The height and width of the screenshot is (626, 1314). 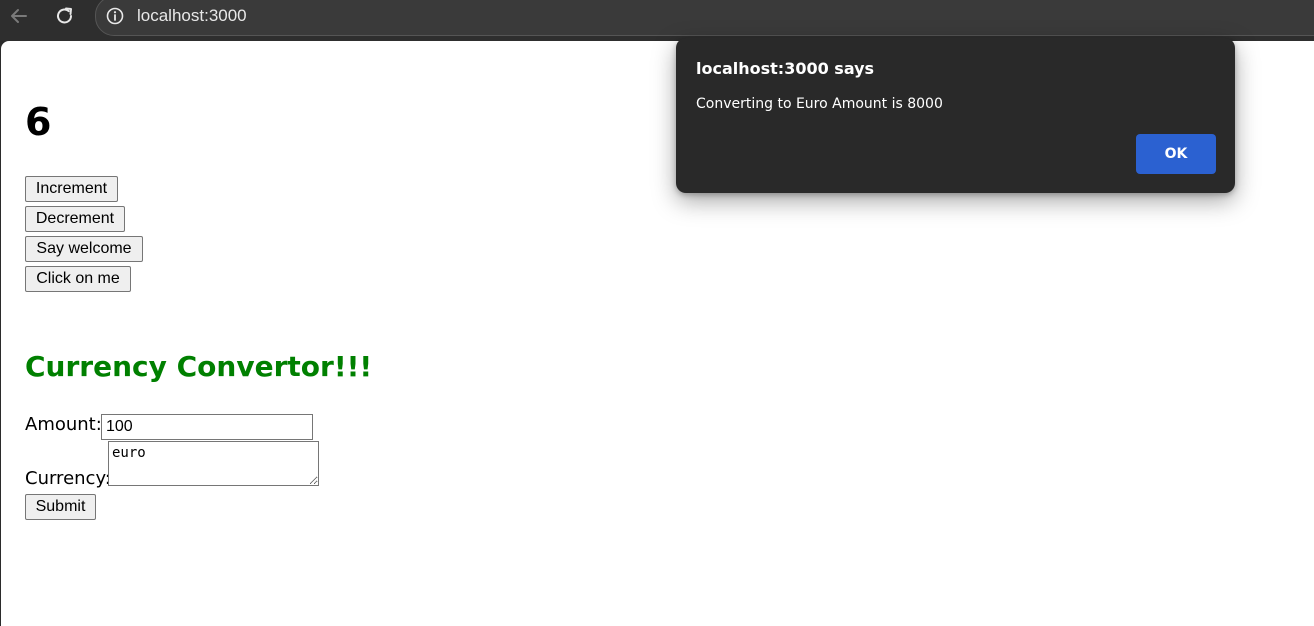 What do you see at coordinates (60, 507) in the screenshot?
I see `submit-button: Submit` at bounding box center [60, 507].